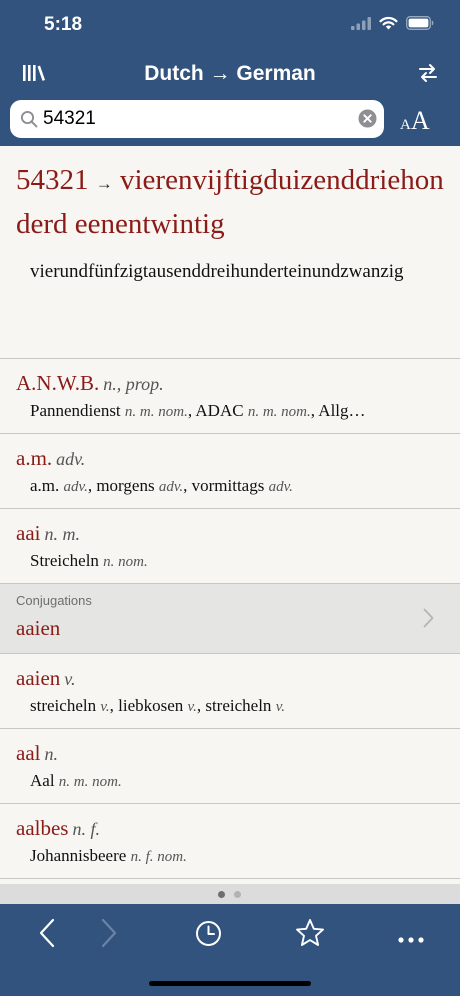 The image size is (460, 996). I want to click on history-button, so click(208, 936).